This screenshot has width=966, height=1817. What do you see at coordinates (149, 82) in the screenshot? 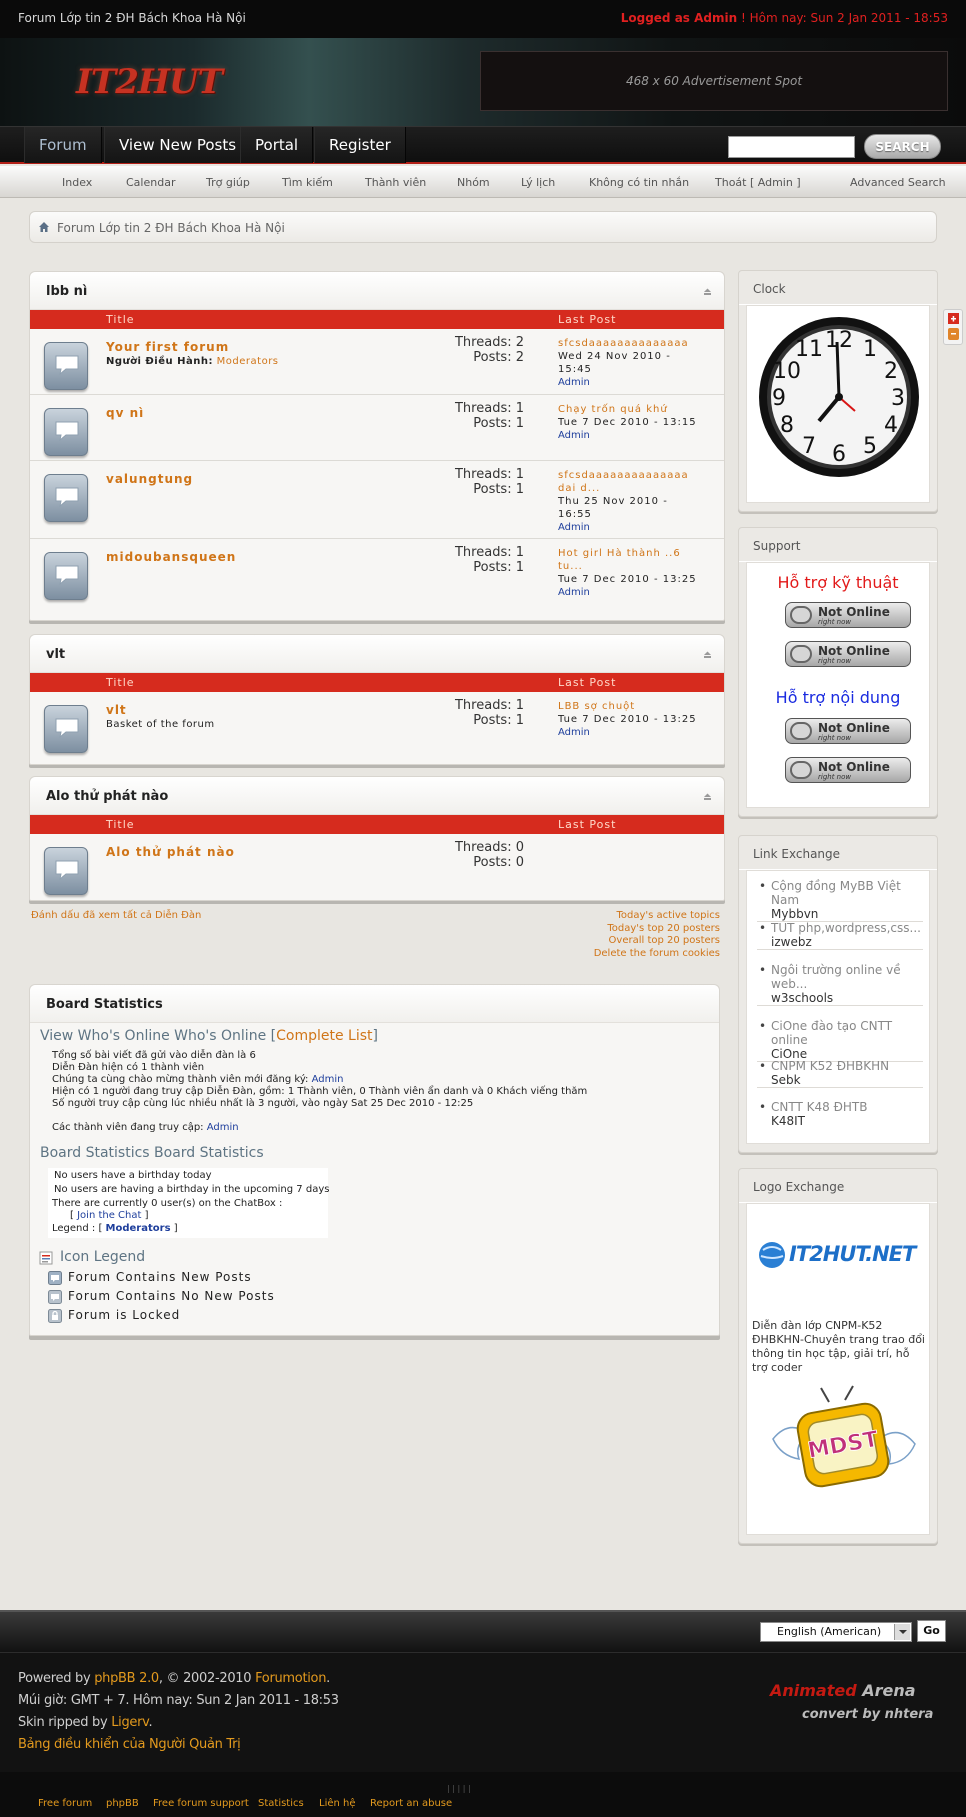
I see `site-logo: IT2HUT` at bounding box center [149, 82].